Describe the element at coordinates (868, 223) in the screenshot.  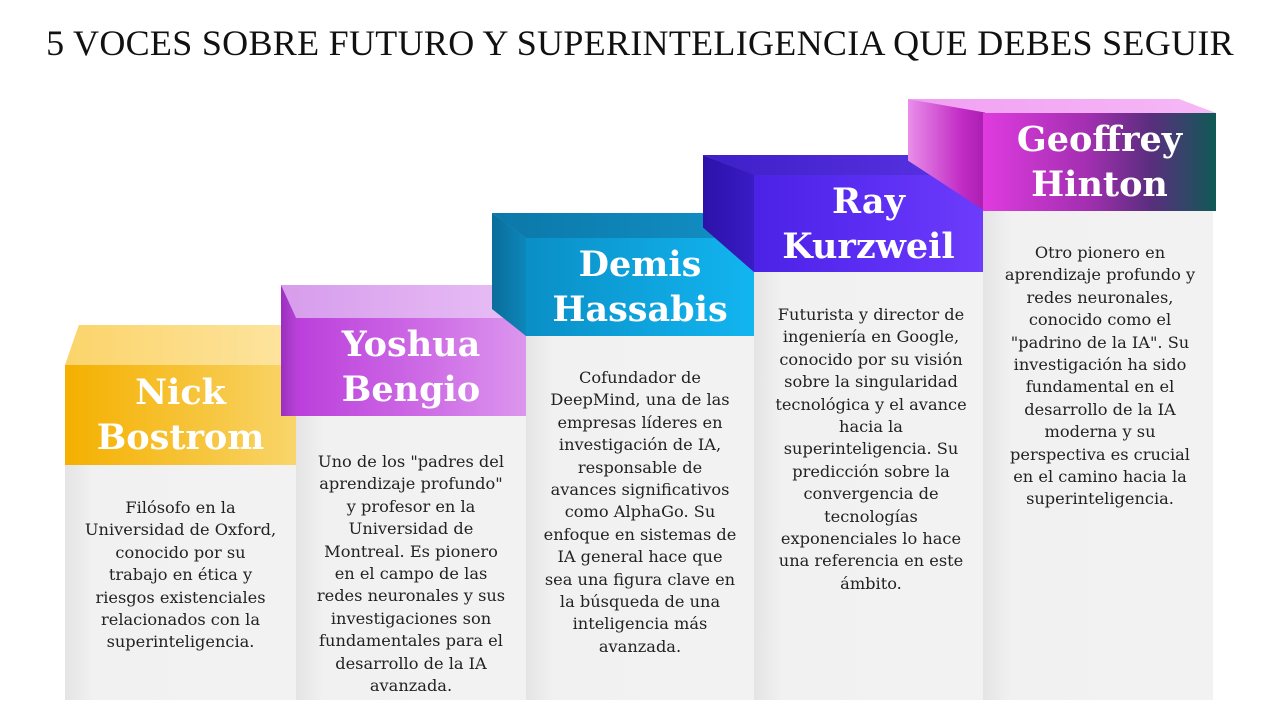
I see `step-header: Ray Kurzweil` at that location.